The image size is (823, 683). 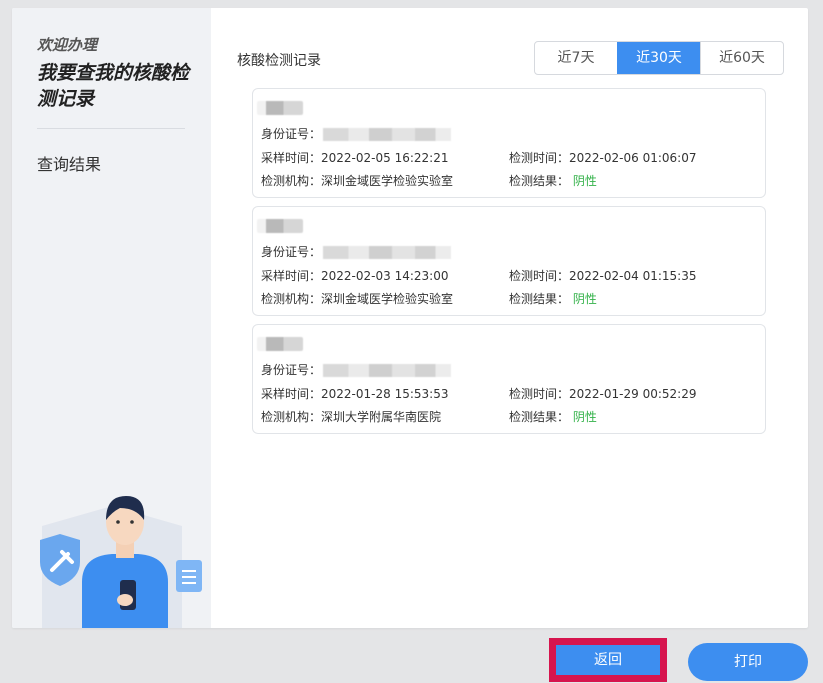 What do you see at coordinates (633, 394) in the screenshot?
I see `test-time-value: 2022-01-29 00:52:29` at bounding box center [633, 394].